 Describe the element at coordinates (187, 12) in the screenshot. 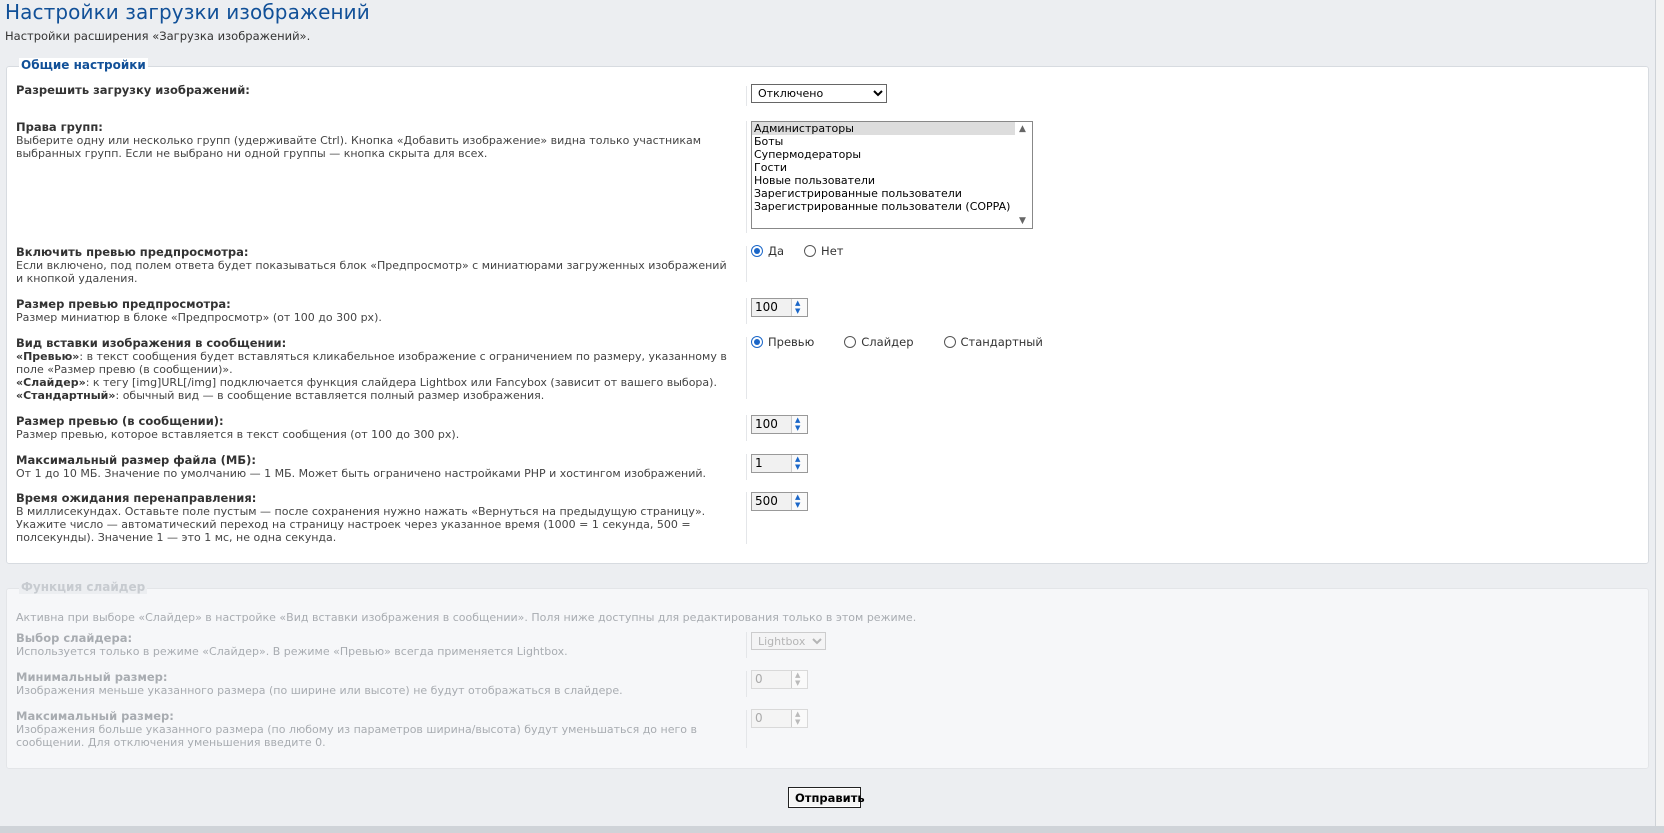

I see `page-title: Настройки загрузки изображений` at that location.